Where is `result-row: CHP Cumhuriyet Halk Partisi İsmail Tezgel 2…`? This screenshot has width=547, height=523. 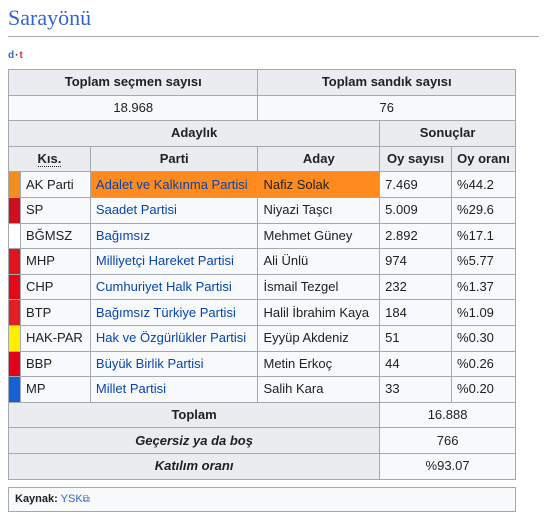
result-row: CHP Cumhuriyet Halk Partisi İsmail Tezgel 2… is located at coordinates (262, 287).